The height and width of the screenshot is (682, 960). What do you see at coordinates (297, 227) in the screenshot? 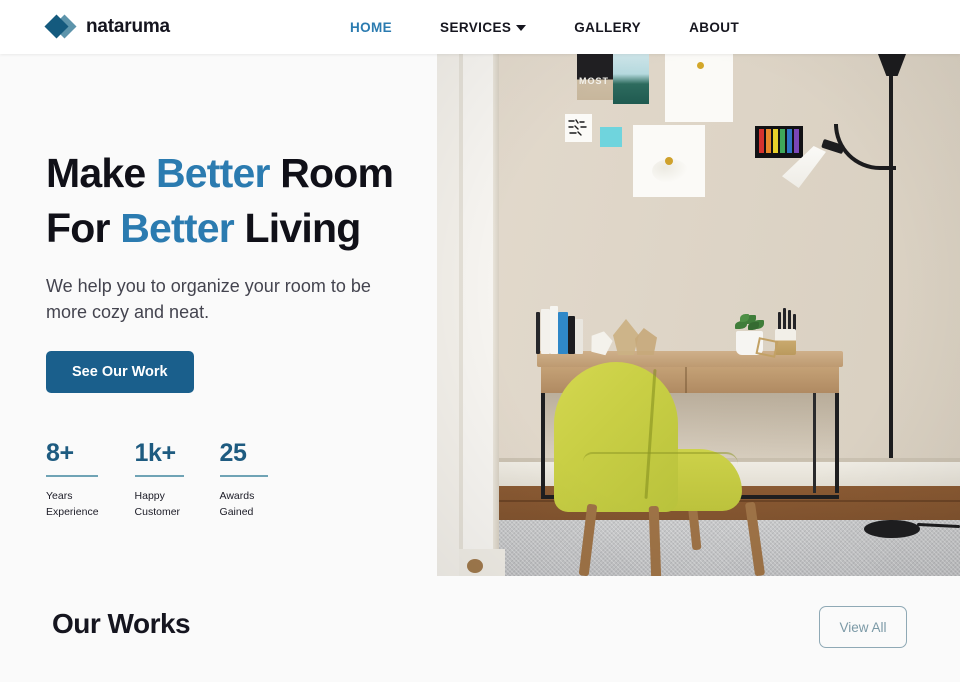
I see `hero-title-line2-part2: Living` at bounding box center [297, 227].